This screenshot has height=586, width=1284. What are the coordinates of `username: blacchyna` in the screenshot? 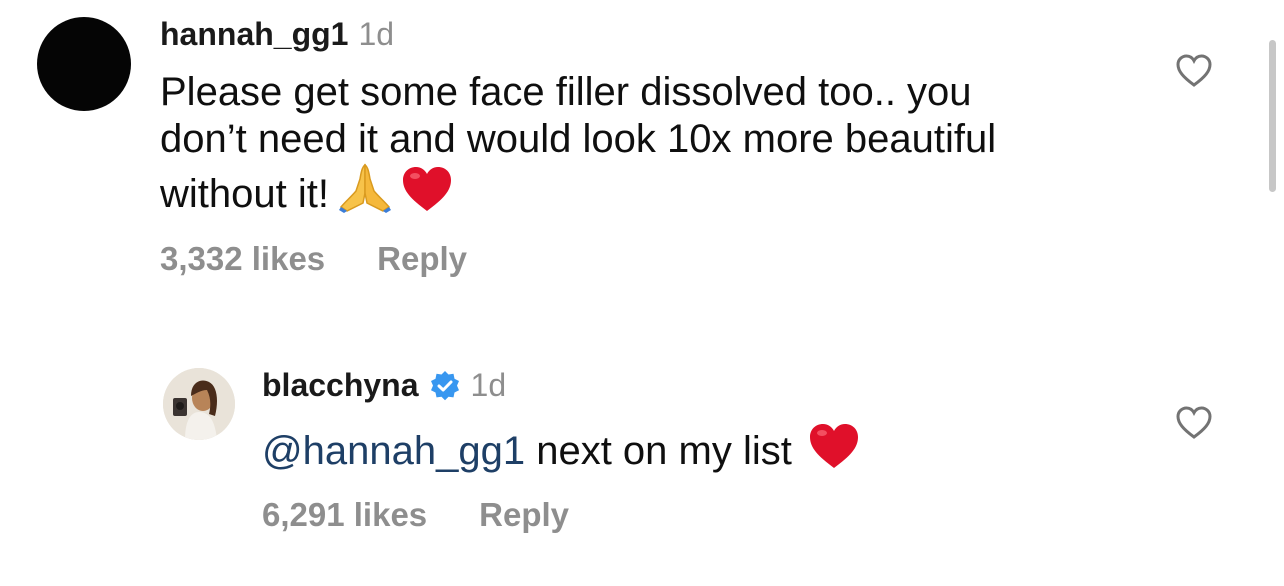 It's located at (340, 385).